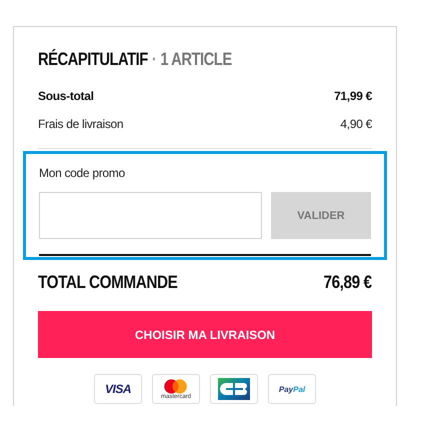  I want to click on validate-button: VALIDER, so click(321, 215).